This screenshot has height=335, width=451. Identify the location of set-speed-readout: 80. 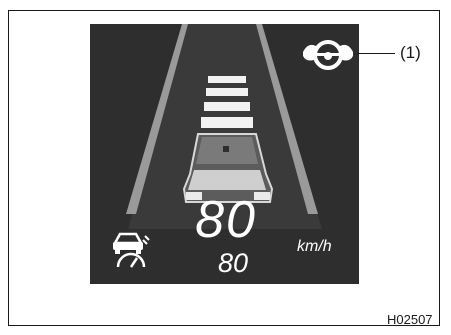
(233, 263).